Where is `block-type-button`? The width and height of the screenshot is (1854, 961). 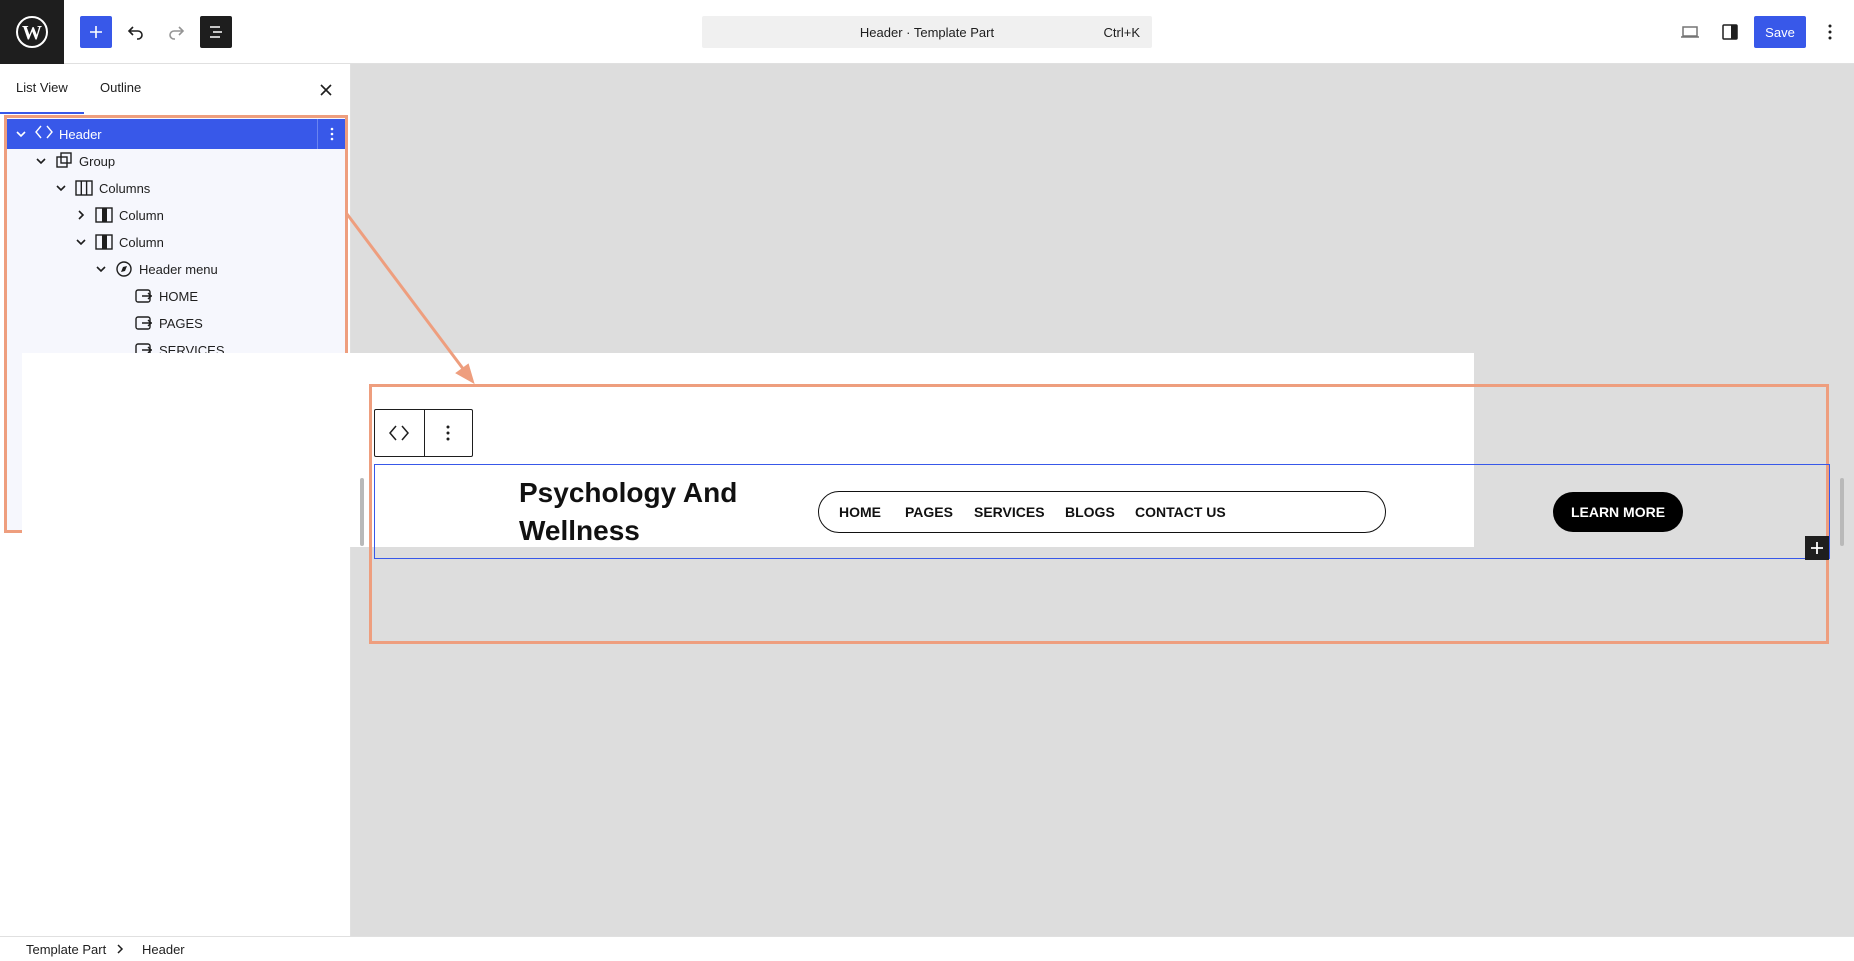 block-type-button is located at coordinates (399, 433).